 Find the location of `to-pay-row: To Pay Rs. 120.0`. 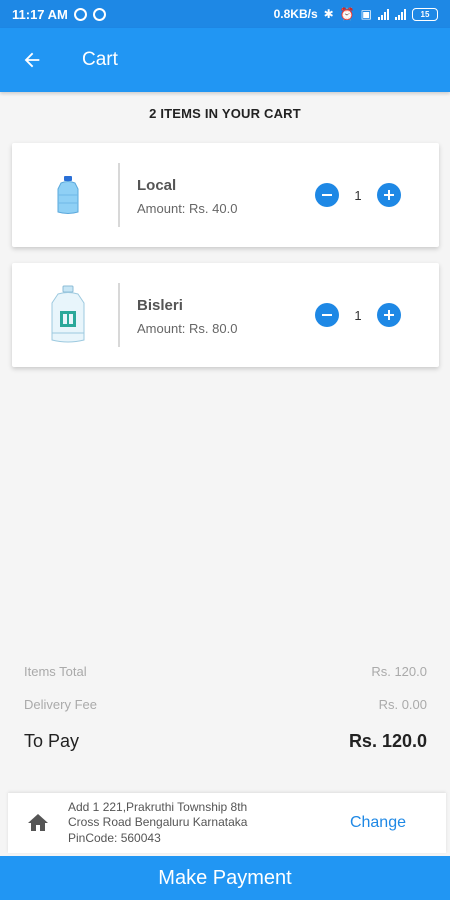

to-pay-row: To Pay Rs. 120.0 is located at coordinates (225, 741).